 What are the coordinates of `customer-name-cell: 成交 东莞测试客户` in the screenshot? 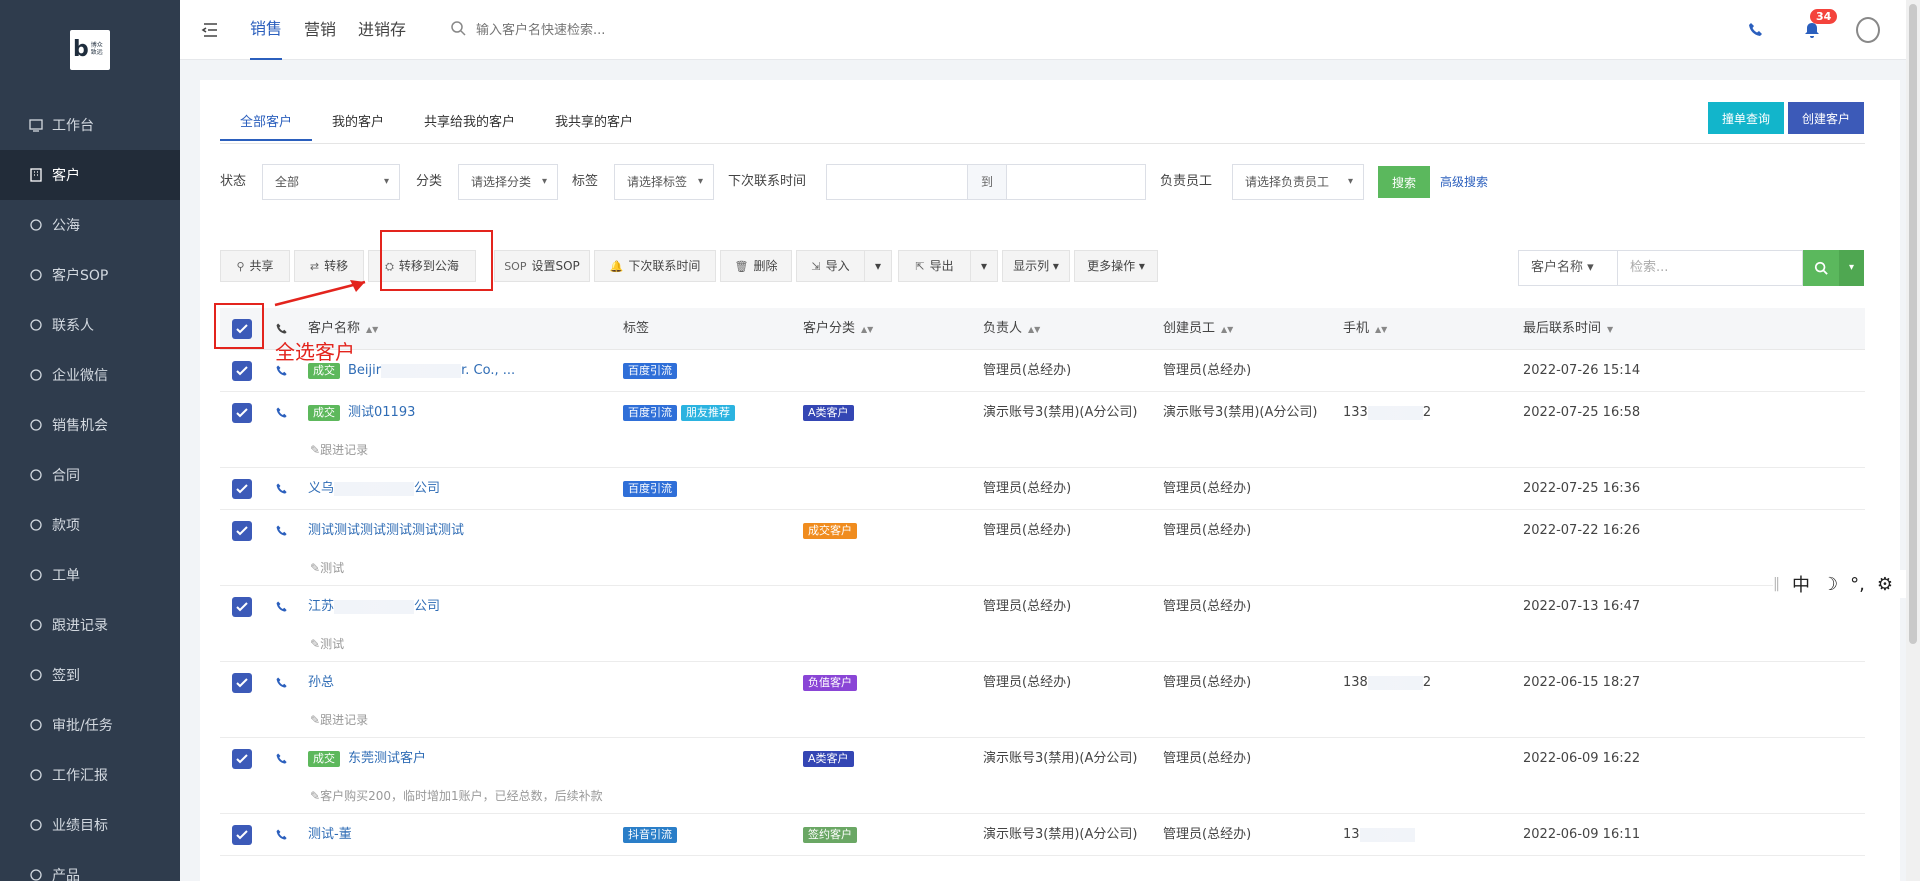 It's located at (367, 759).